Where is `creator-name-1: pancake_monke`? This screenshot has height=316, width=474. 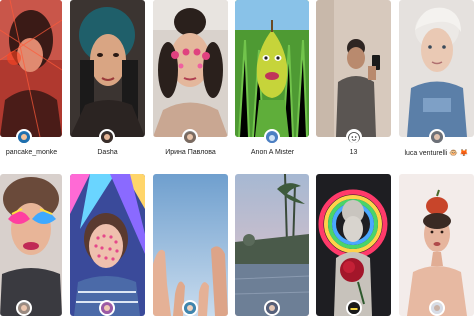
creator-name-1: pancake_monke is located at coordinates (35, 152).